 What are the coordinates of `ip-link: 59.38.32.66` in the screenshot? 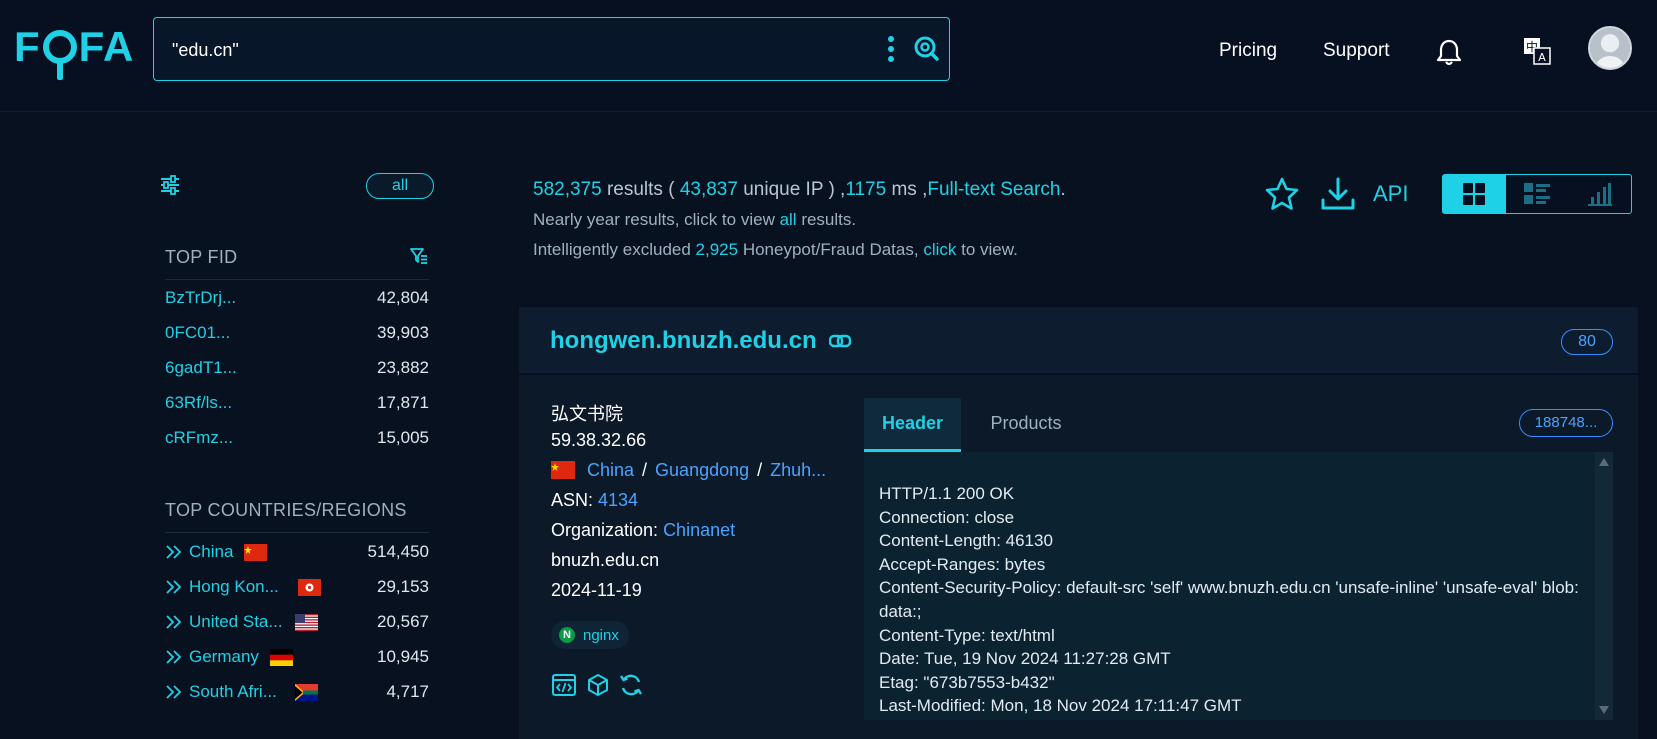 It's located at (598, 440).